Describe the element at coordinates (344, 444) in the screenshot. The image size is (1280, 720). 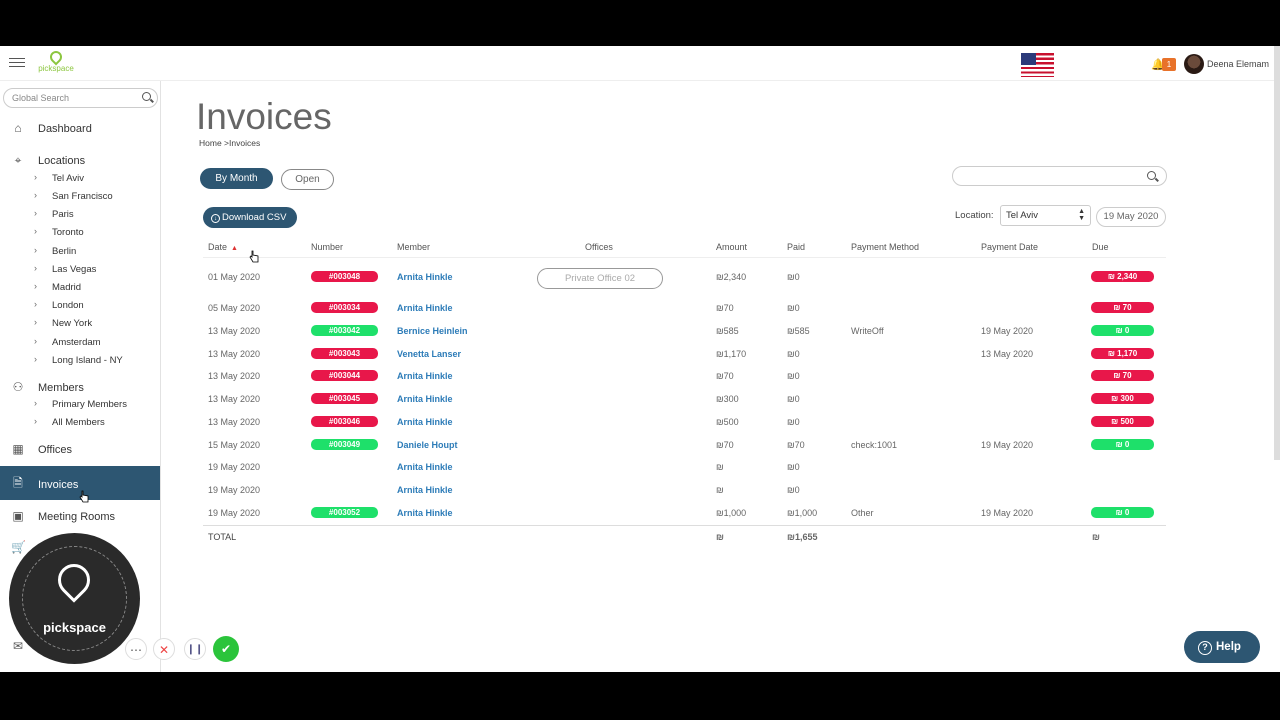
I see `invoice-number-badge: #003049` at that location.